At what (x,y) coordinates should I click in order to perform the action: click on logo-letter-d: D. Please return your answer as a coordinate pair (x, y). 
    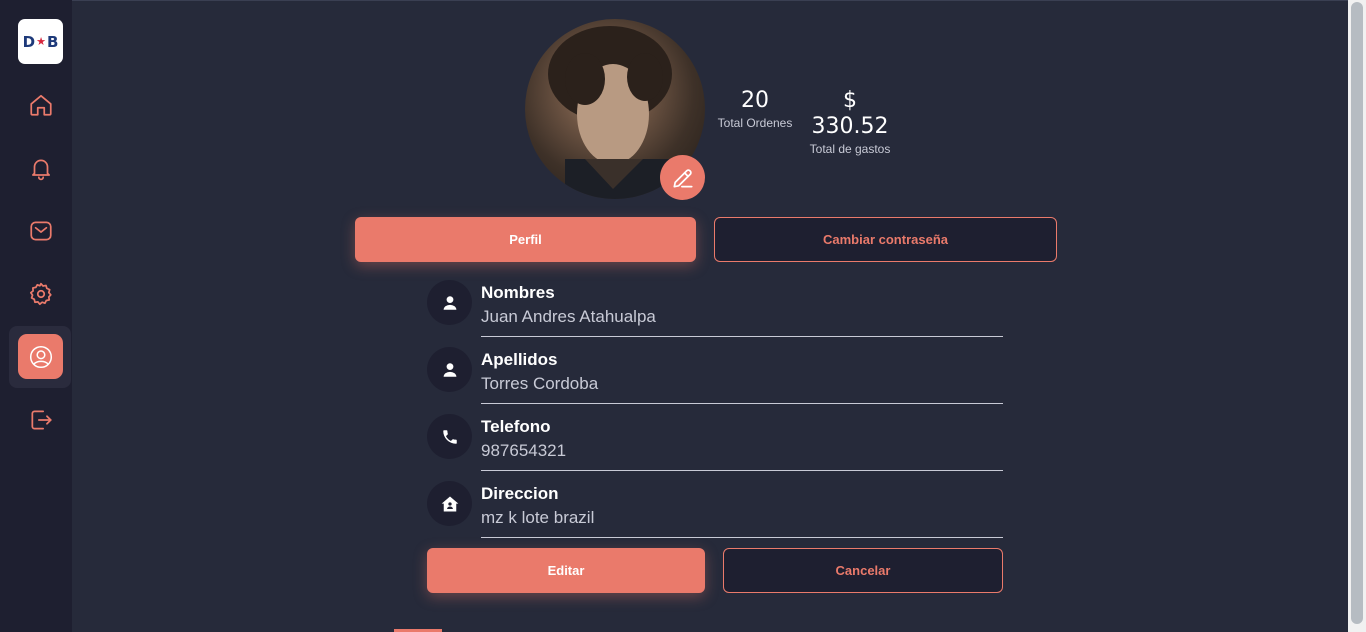
    Looking at the image, I should click on (29, 41).